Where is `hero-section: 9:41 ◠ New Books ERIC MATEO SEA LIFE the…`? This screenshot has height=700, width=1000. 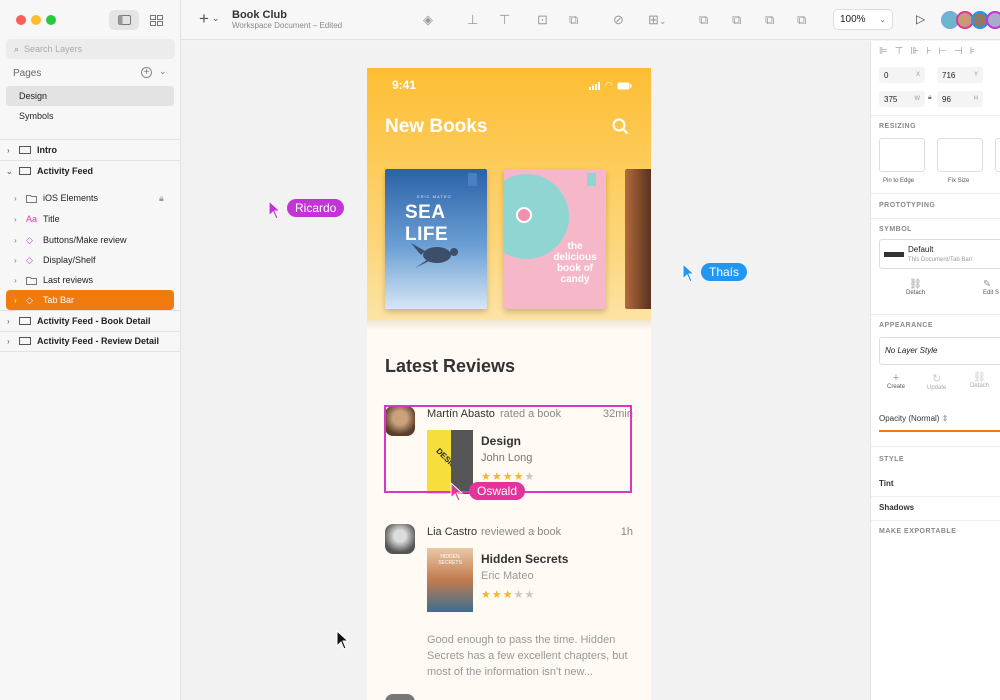 hero-section: 9:41 ◠ New Books ERIC MATEO SEA LIFE the… is located at coordinates (509, 194).